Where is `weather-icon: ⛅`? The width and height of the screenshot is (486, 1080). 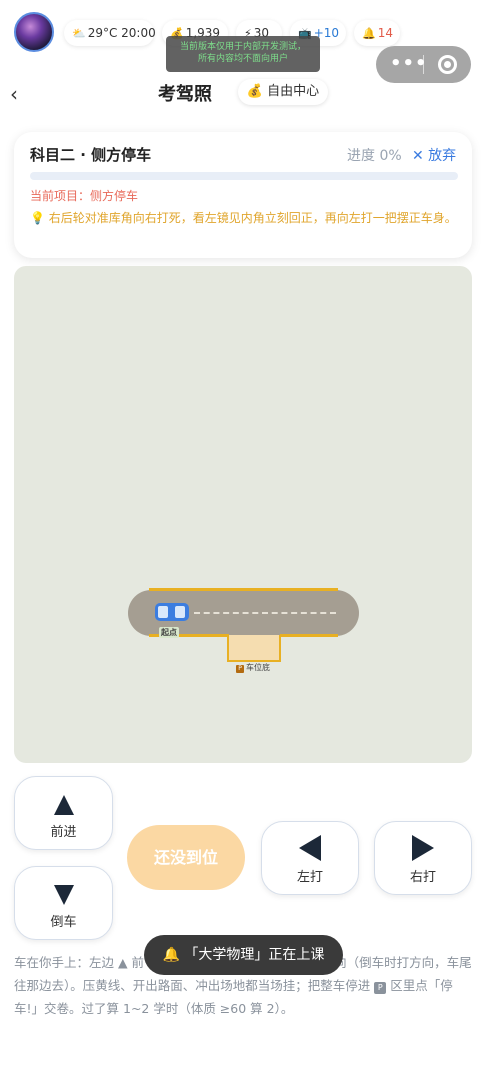
weather-icon: ⛅ is located at coordinates (79, 33).